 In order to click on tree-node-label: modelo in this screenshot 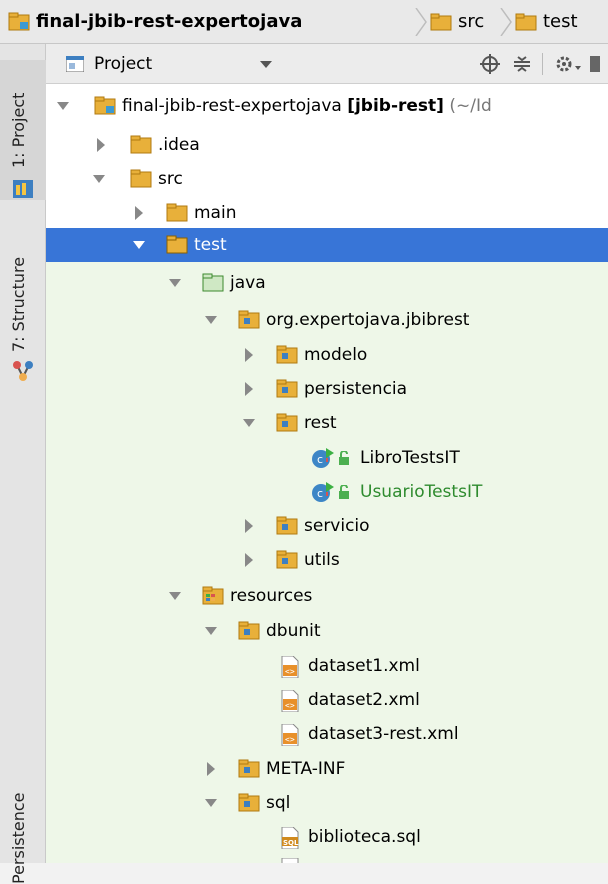, I will do `click(336, 355)`.